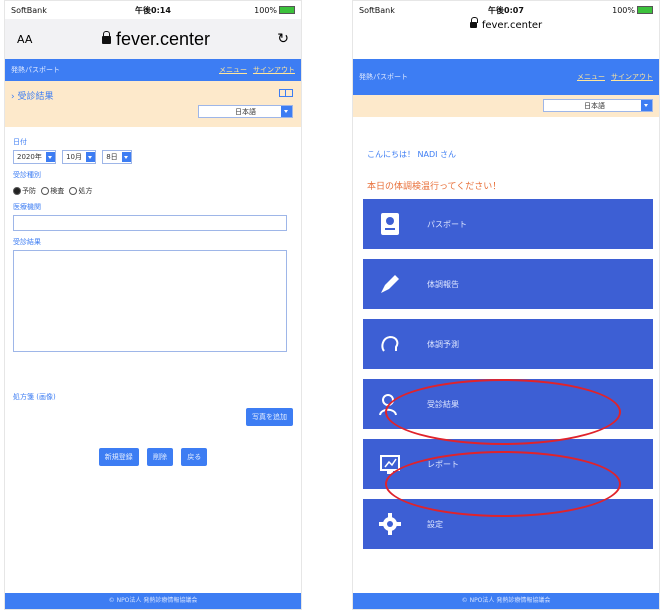  I want to click on year-select: 2020年, so click(34, 157).